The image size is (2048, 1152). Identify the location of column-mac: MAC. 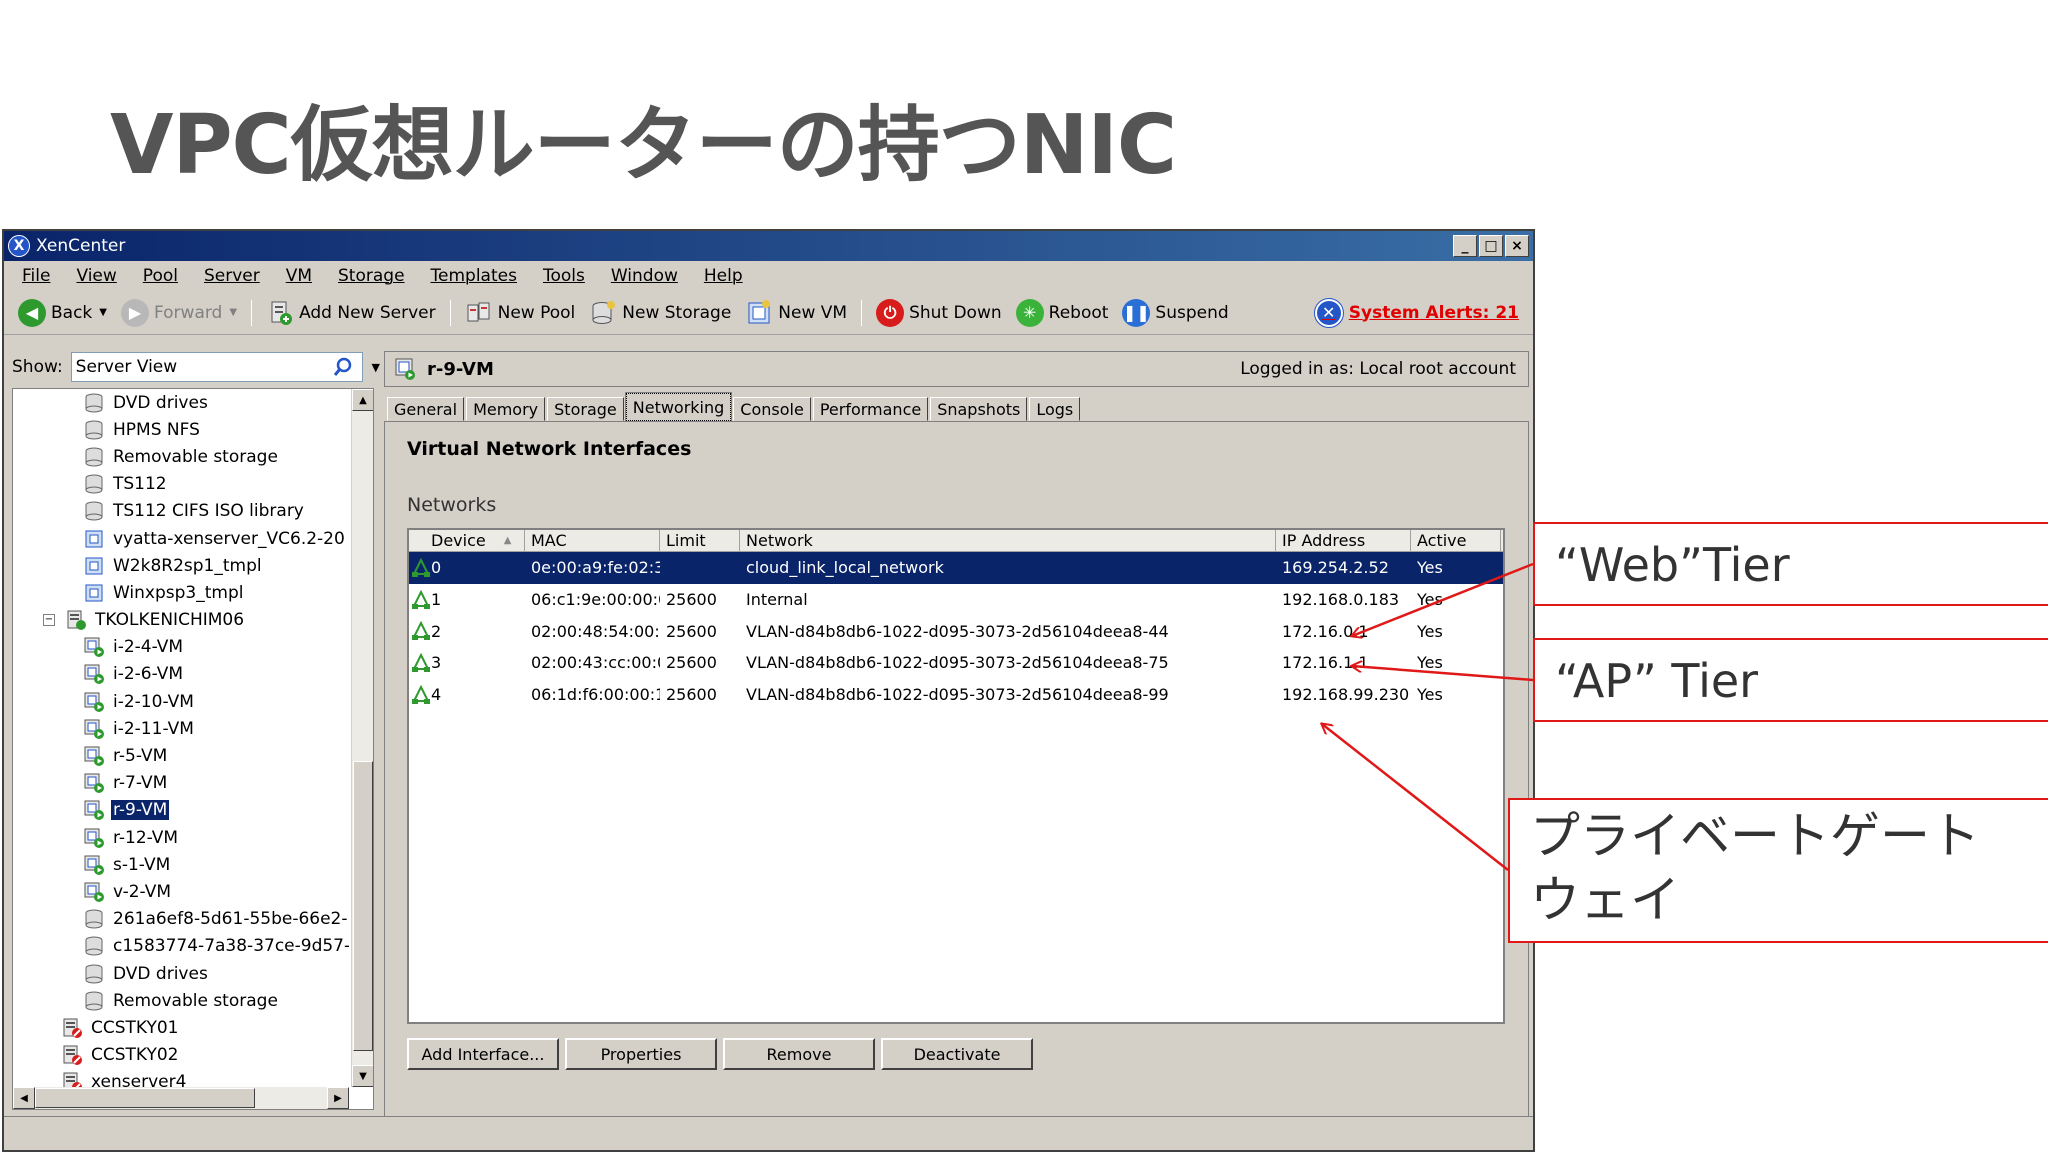
(592, 540).